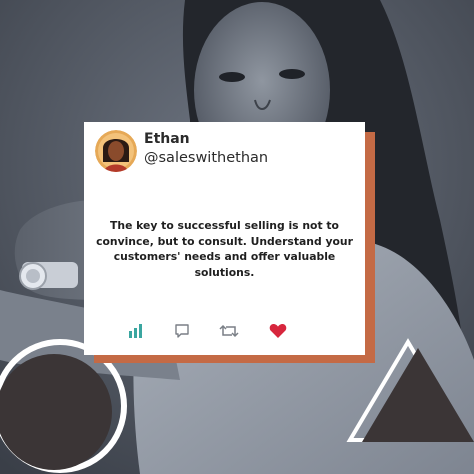 The width and height of the screenshot is (474, 474). I want to click on display-name: Ethan, so click(167, 139).